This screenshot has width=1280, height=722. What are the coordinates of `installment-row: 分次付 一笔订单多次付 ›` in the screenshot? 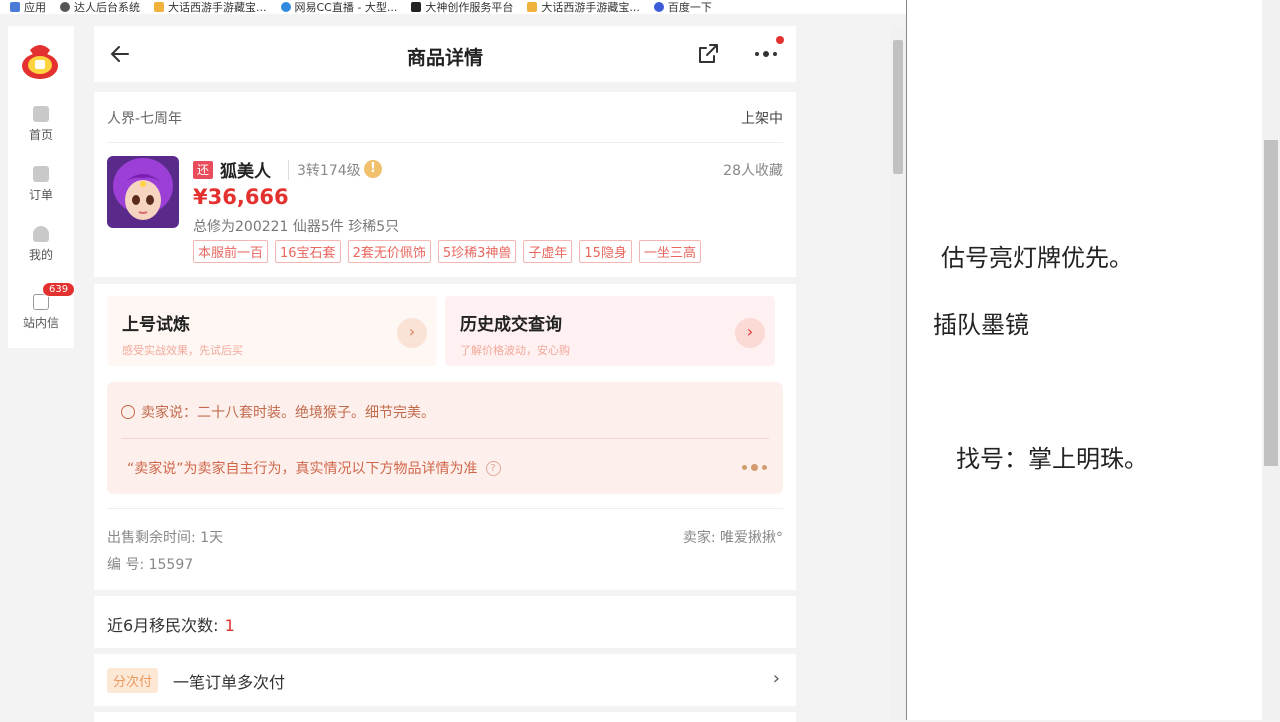 It's located at (445, 680).